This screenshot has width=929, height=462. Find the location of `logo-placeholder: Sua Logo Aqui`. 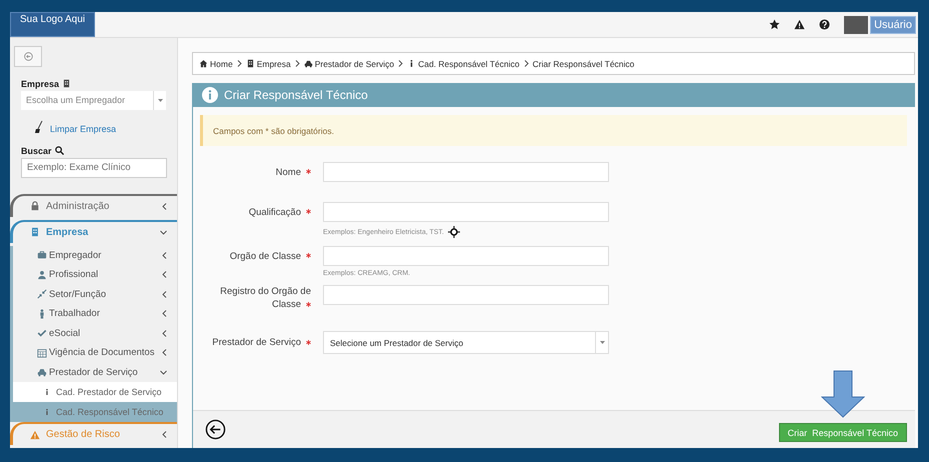

logo-placeholder: Sua Logo Aqui is located at coordinates (52, 24).